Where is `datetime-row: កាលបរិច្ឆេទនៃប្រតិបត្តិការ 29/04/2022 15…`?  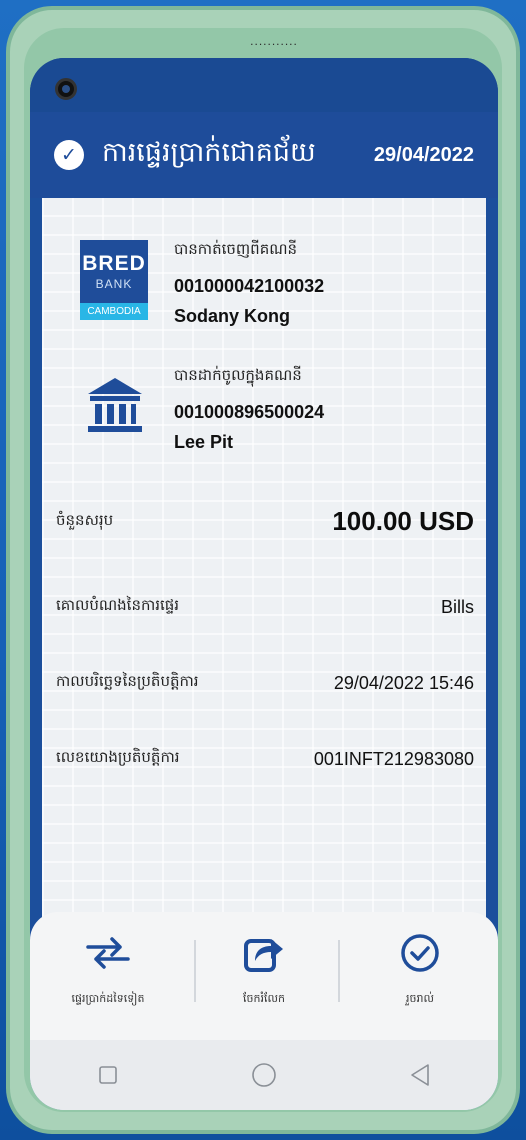 datetime-row: កាលបរិច្ឆេទនៃប្រតិបត្តិការ 29/04/2022 15… is located at coordinates (265, 683).